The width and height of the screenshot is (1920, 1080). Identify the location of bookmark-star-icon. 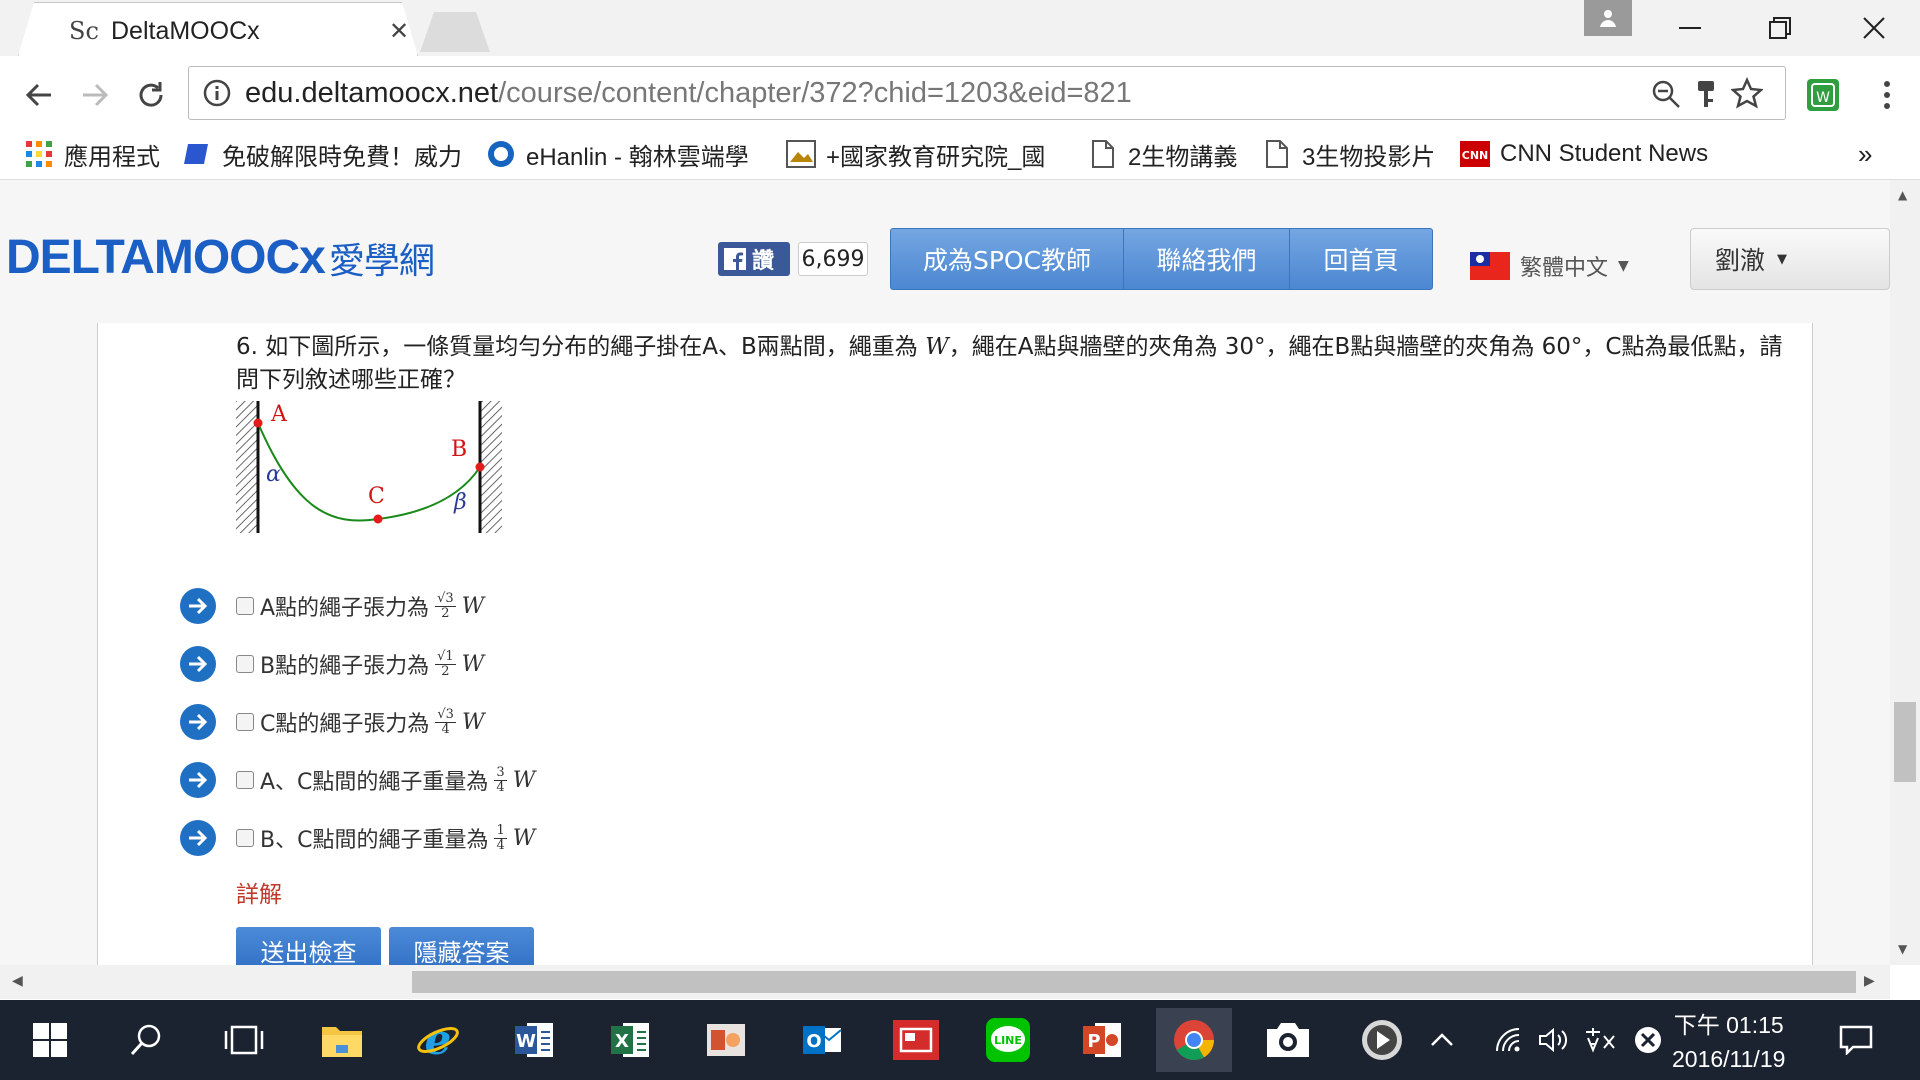
(1747, 93).